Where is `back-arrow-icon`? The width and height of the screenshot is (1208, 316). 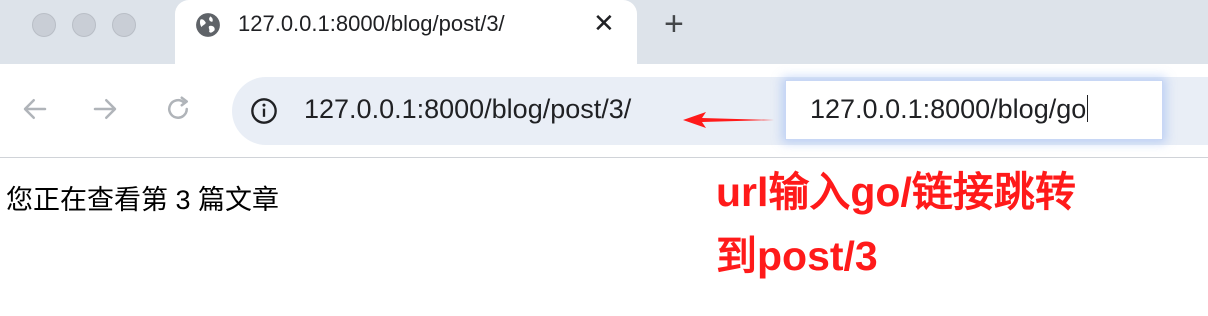 back-arrow-icon is located at coordinates (35, 109).